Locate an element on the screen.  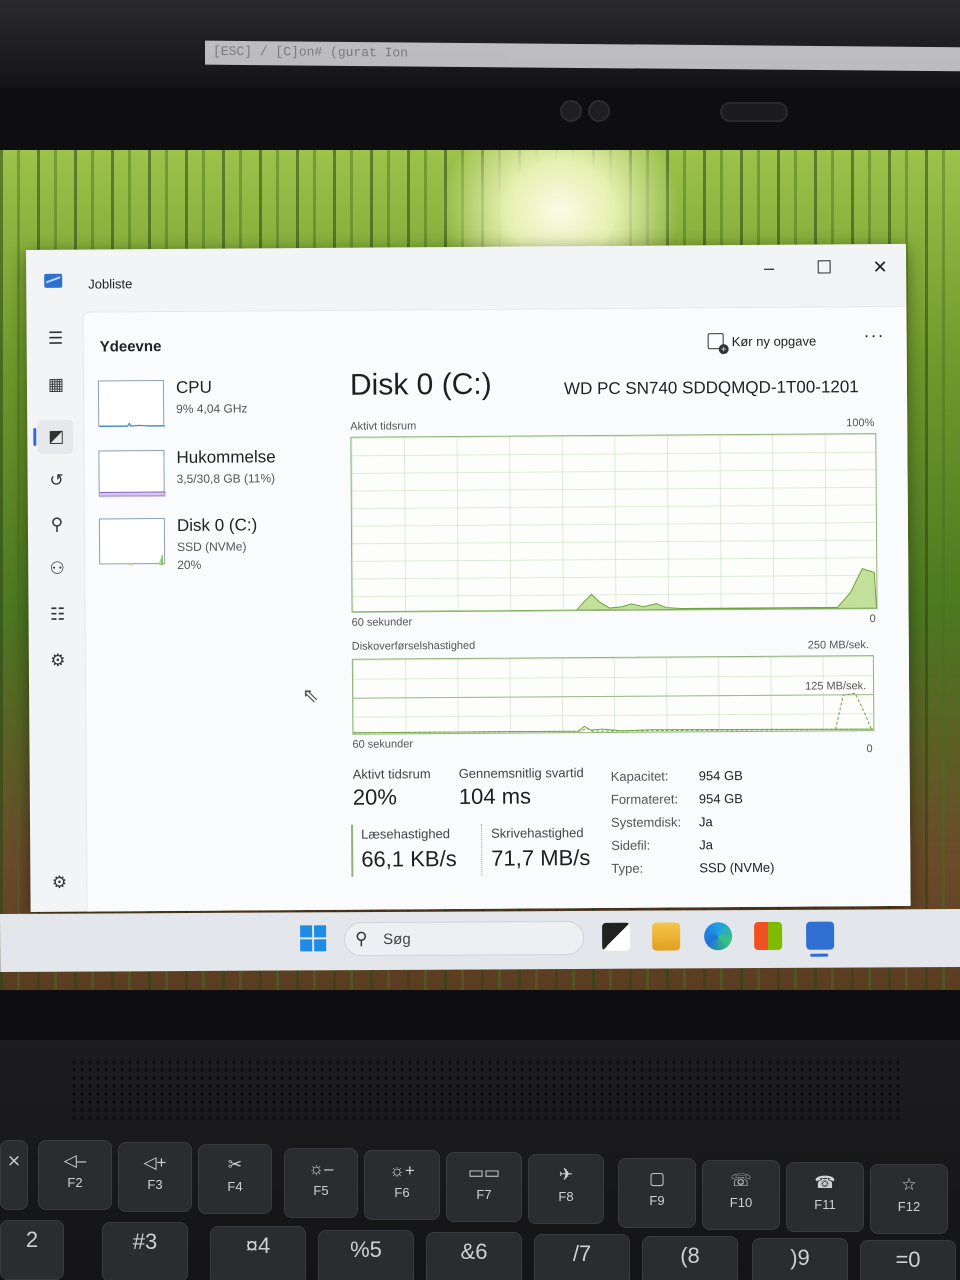
key-f7: ▭▭ F7 is located at coordinates (484, 1187).